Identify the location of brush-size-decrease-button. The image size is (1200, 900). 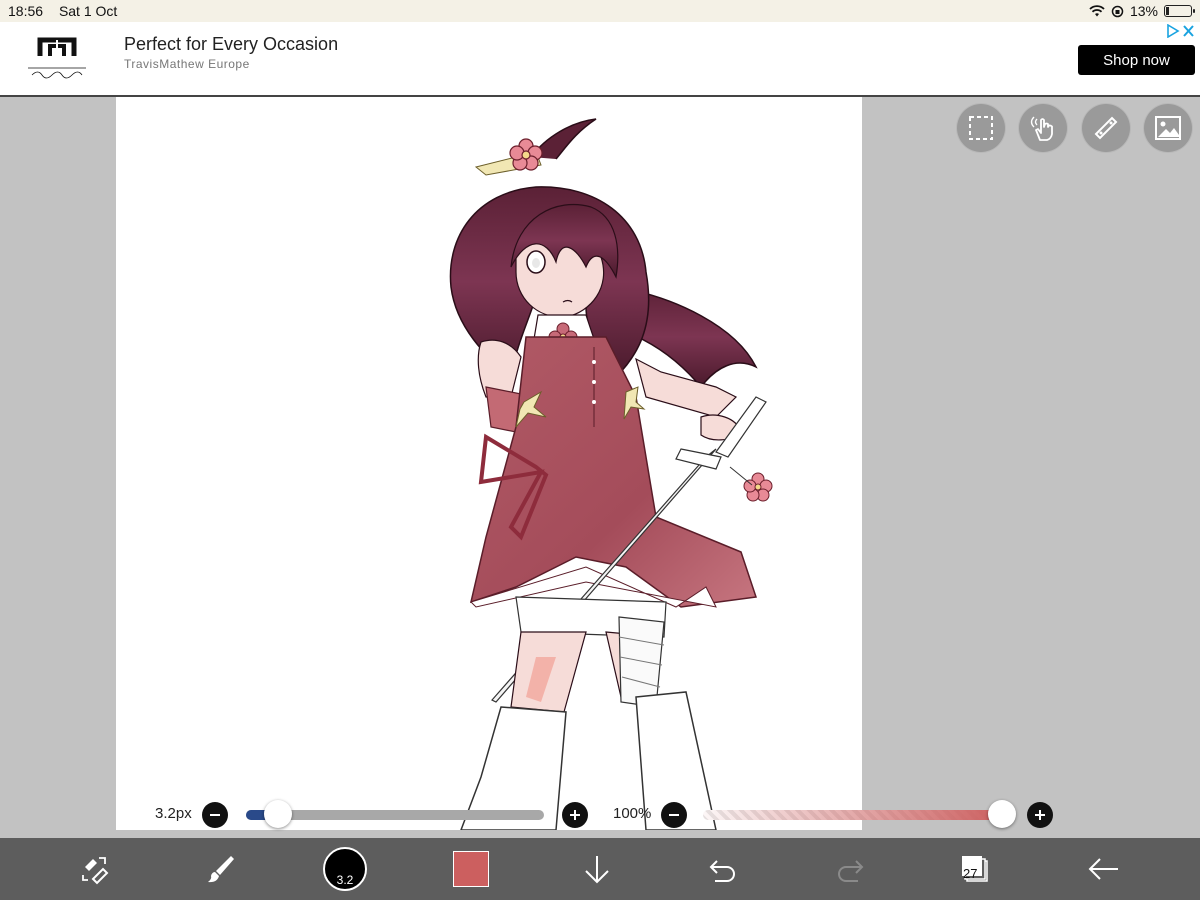
(215, 815).